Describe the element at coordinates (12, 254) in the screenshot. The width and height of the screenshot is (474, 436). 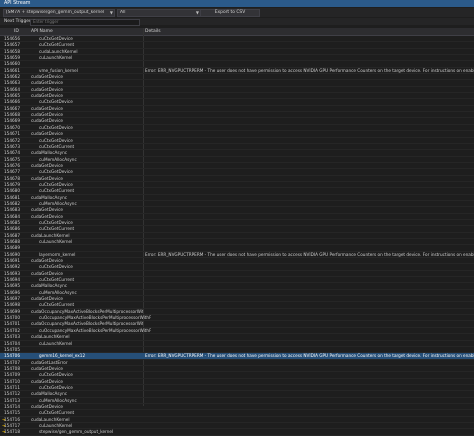
I see `row-id: 154690` at that location.